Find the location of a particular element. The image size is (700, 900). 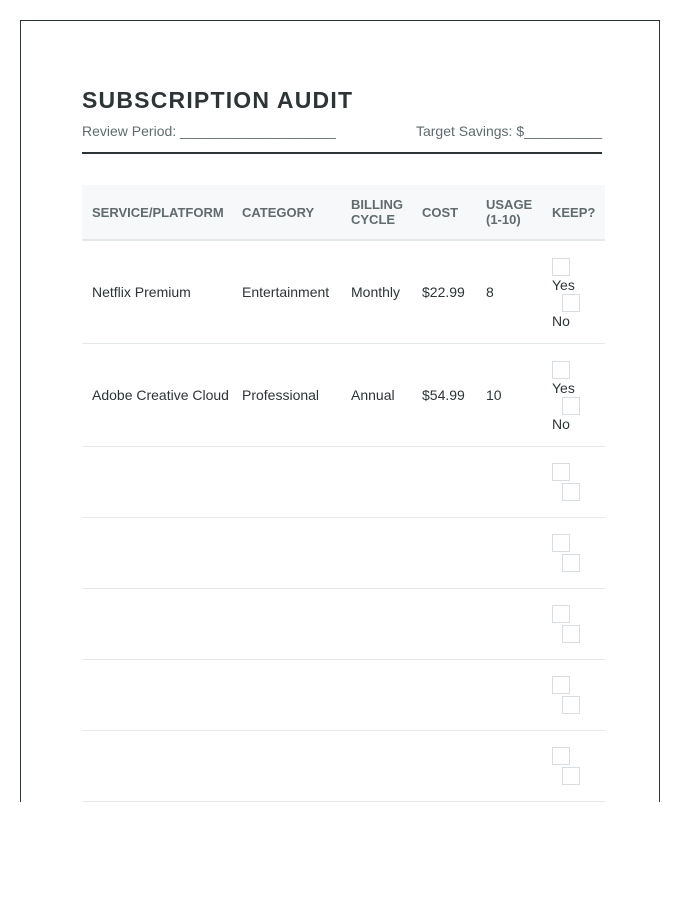

header-service: SERVICE/PLATFORM is located at coordinates (158, 212).